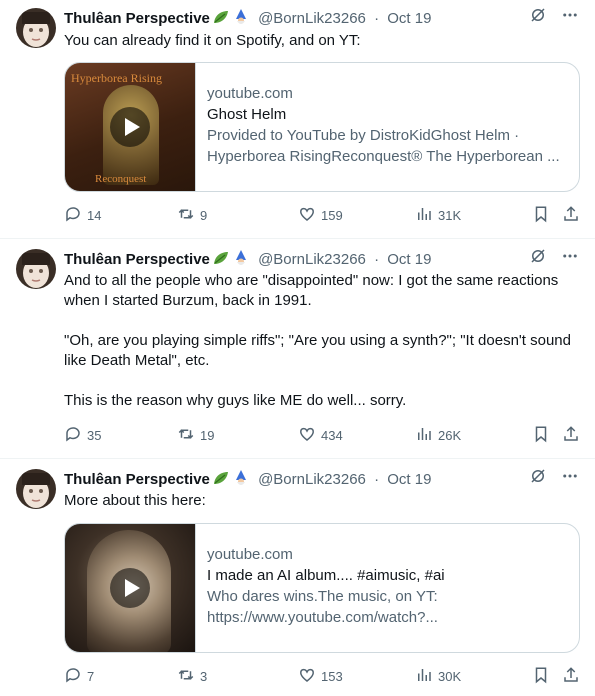 The image size is (595, 696). I want to click on card-thumbnail: Hyperborea Rising Reconquest, so click(130, 127).